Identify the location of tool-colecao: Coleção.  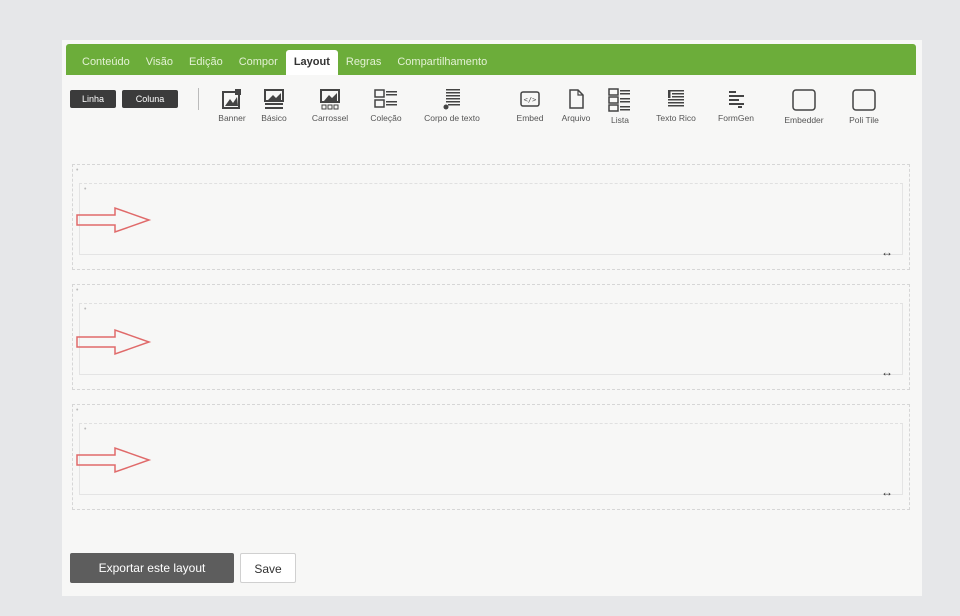
(386, 105).